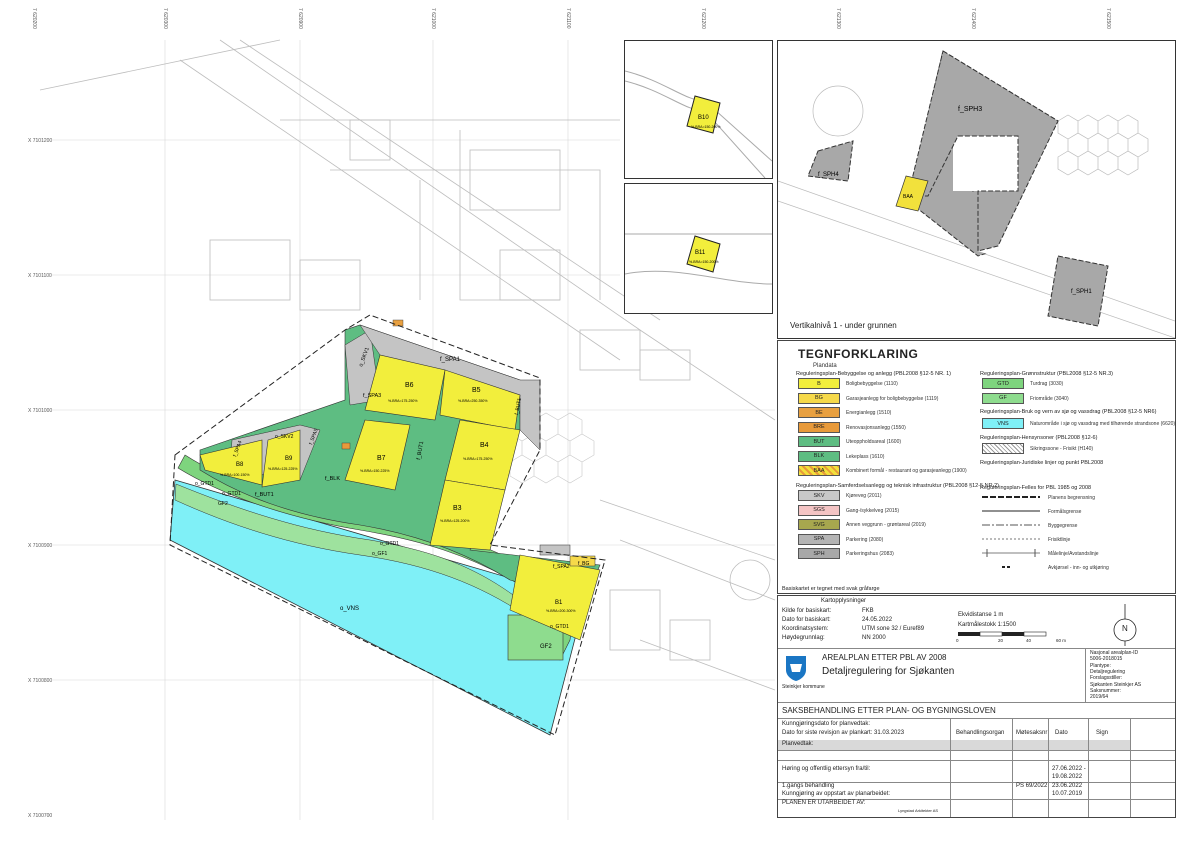 This screenshot has width=1200, height=849. Describe the element at coordinates (476, 390) in the screenshot. I see `label-b5: B5` at that location.